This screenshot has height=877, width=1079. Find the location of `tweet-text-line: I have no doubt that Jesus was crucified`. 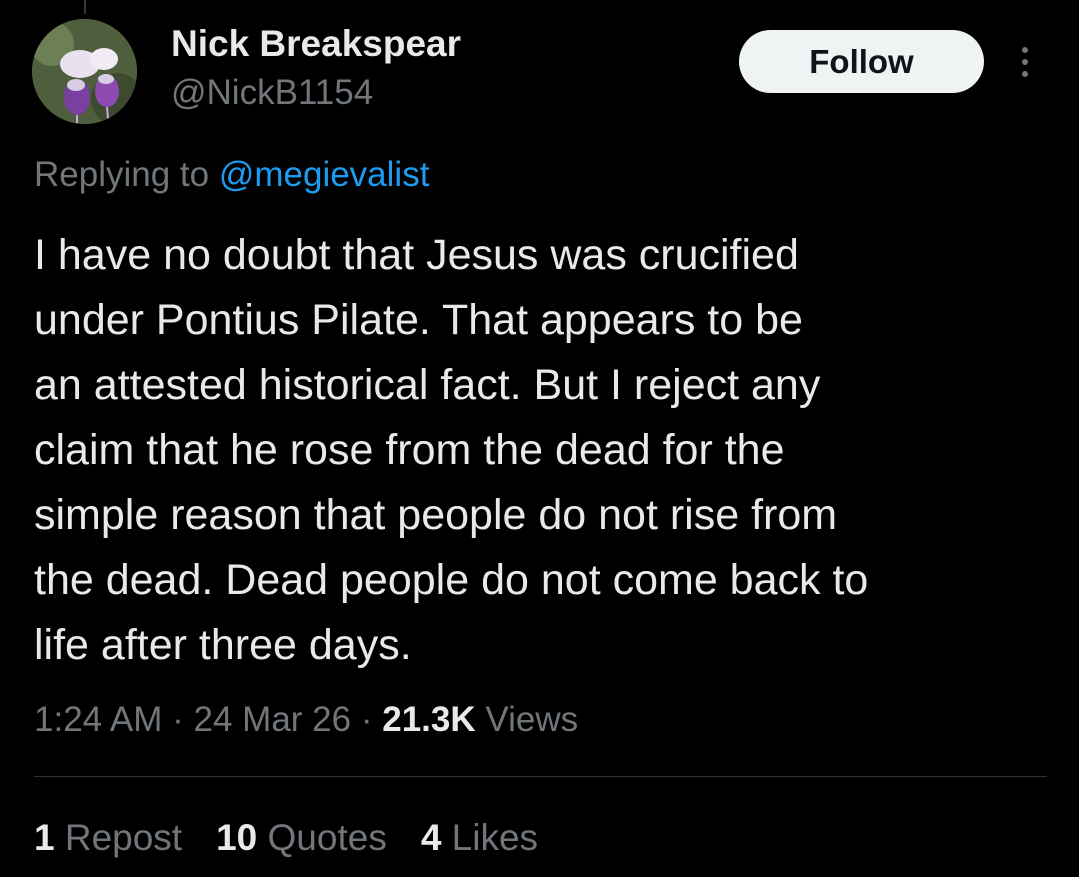

tweet-text-line: I have no doubt that Jesus was crucified is located at coordinates (416, 255).